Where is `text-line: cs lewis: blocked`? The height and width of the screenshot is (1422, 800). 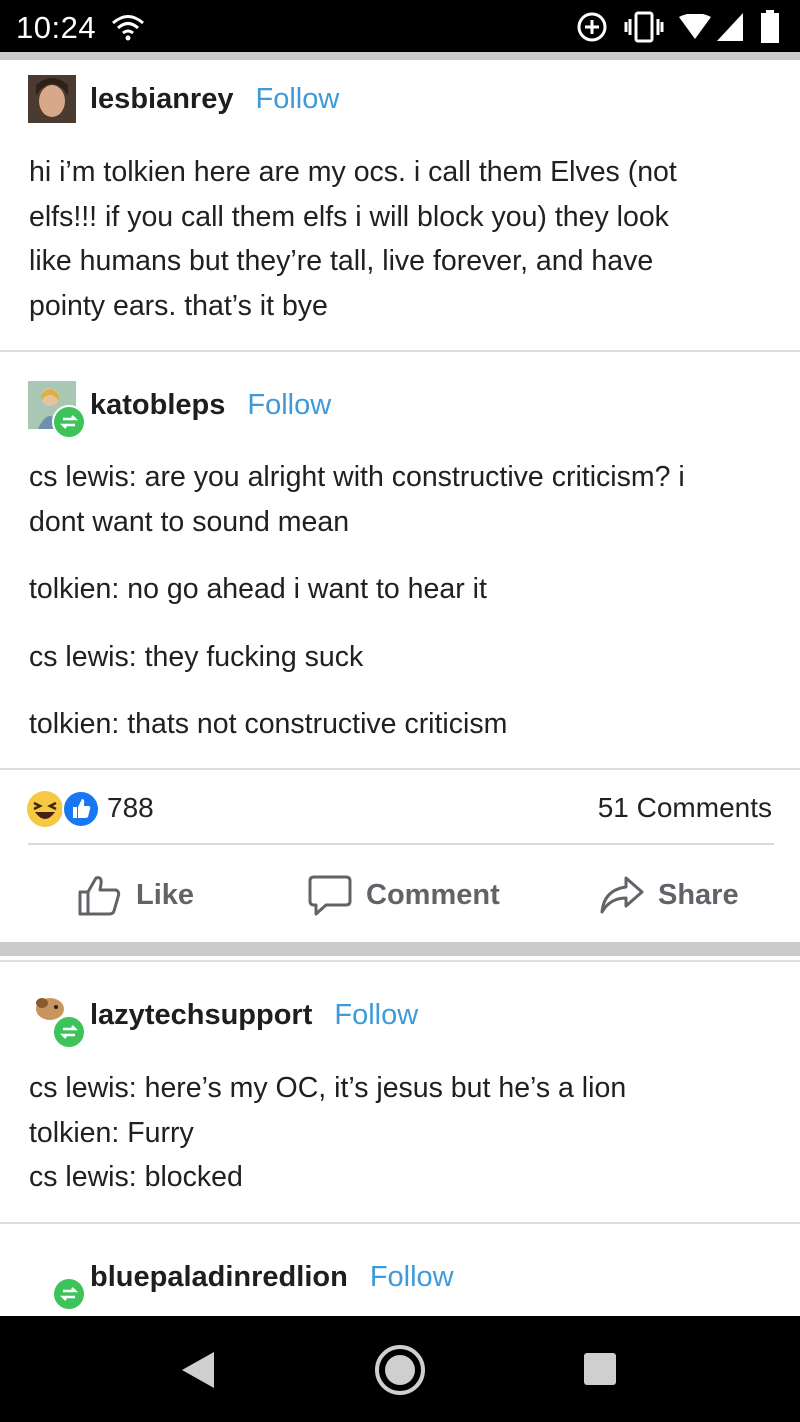
text-line: cs lewis: blocked is located at coordinates (136, 1177).